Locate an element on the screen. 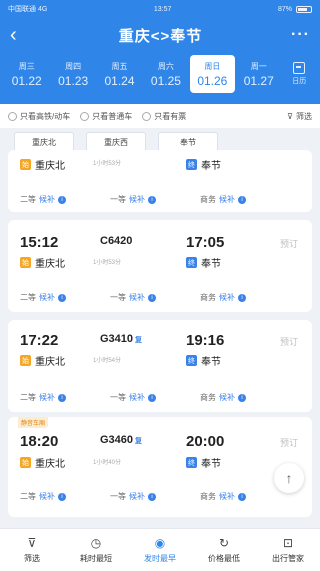  arrival-time: 19:16 is located at coordinates (205, 340).